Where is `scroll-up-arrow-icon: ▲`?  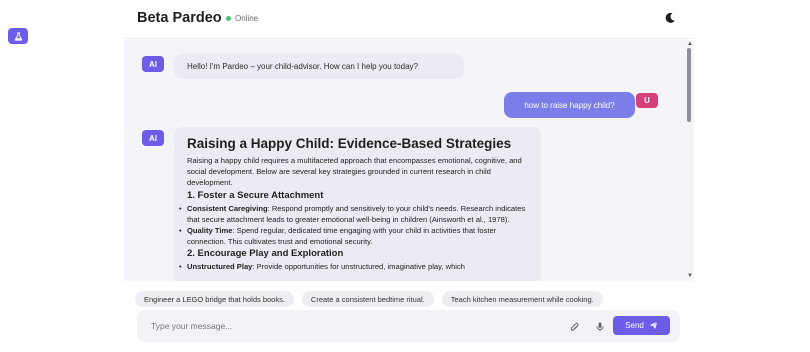 scroll-up-arrow-icon: ▲ is located at coordinates (690, 44).